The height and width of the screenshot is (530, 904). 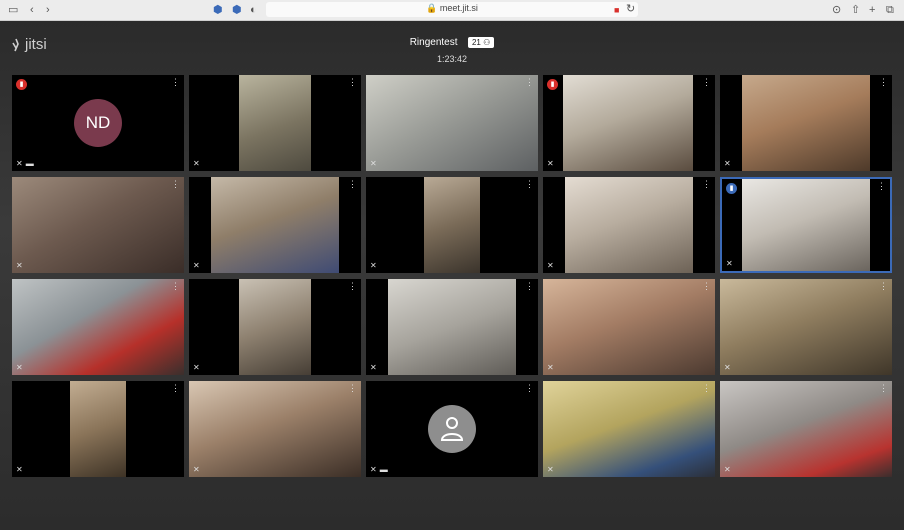 What do you see at coordinates (806, 225) in the screenshot?
I see `participant-tile-active-speaker: ▮ ⋮ ✕` at bounding box center [806, 225].